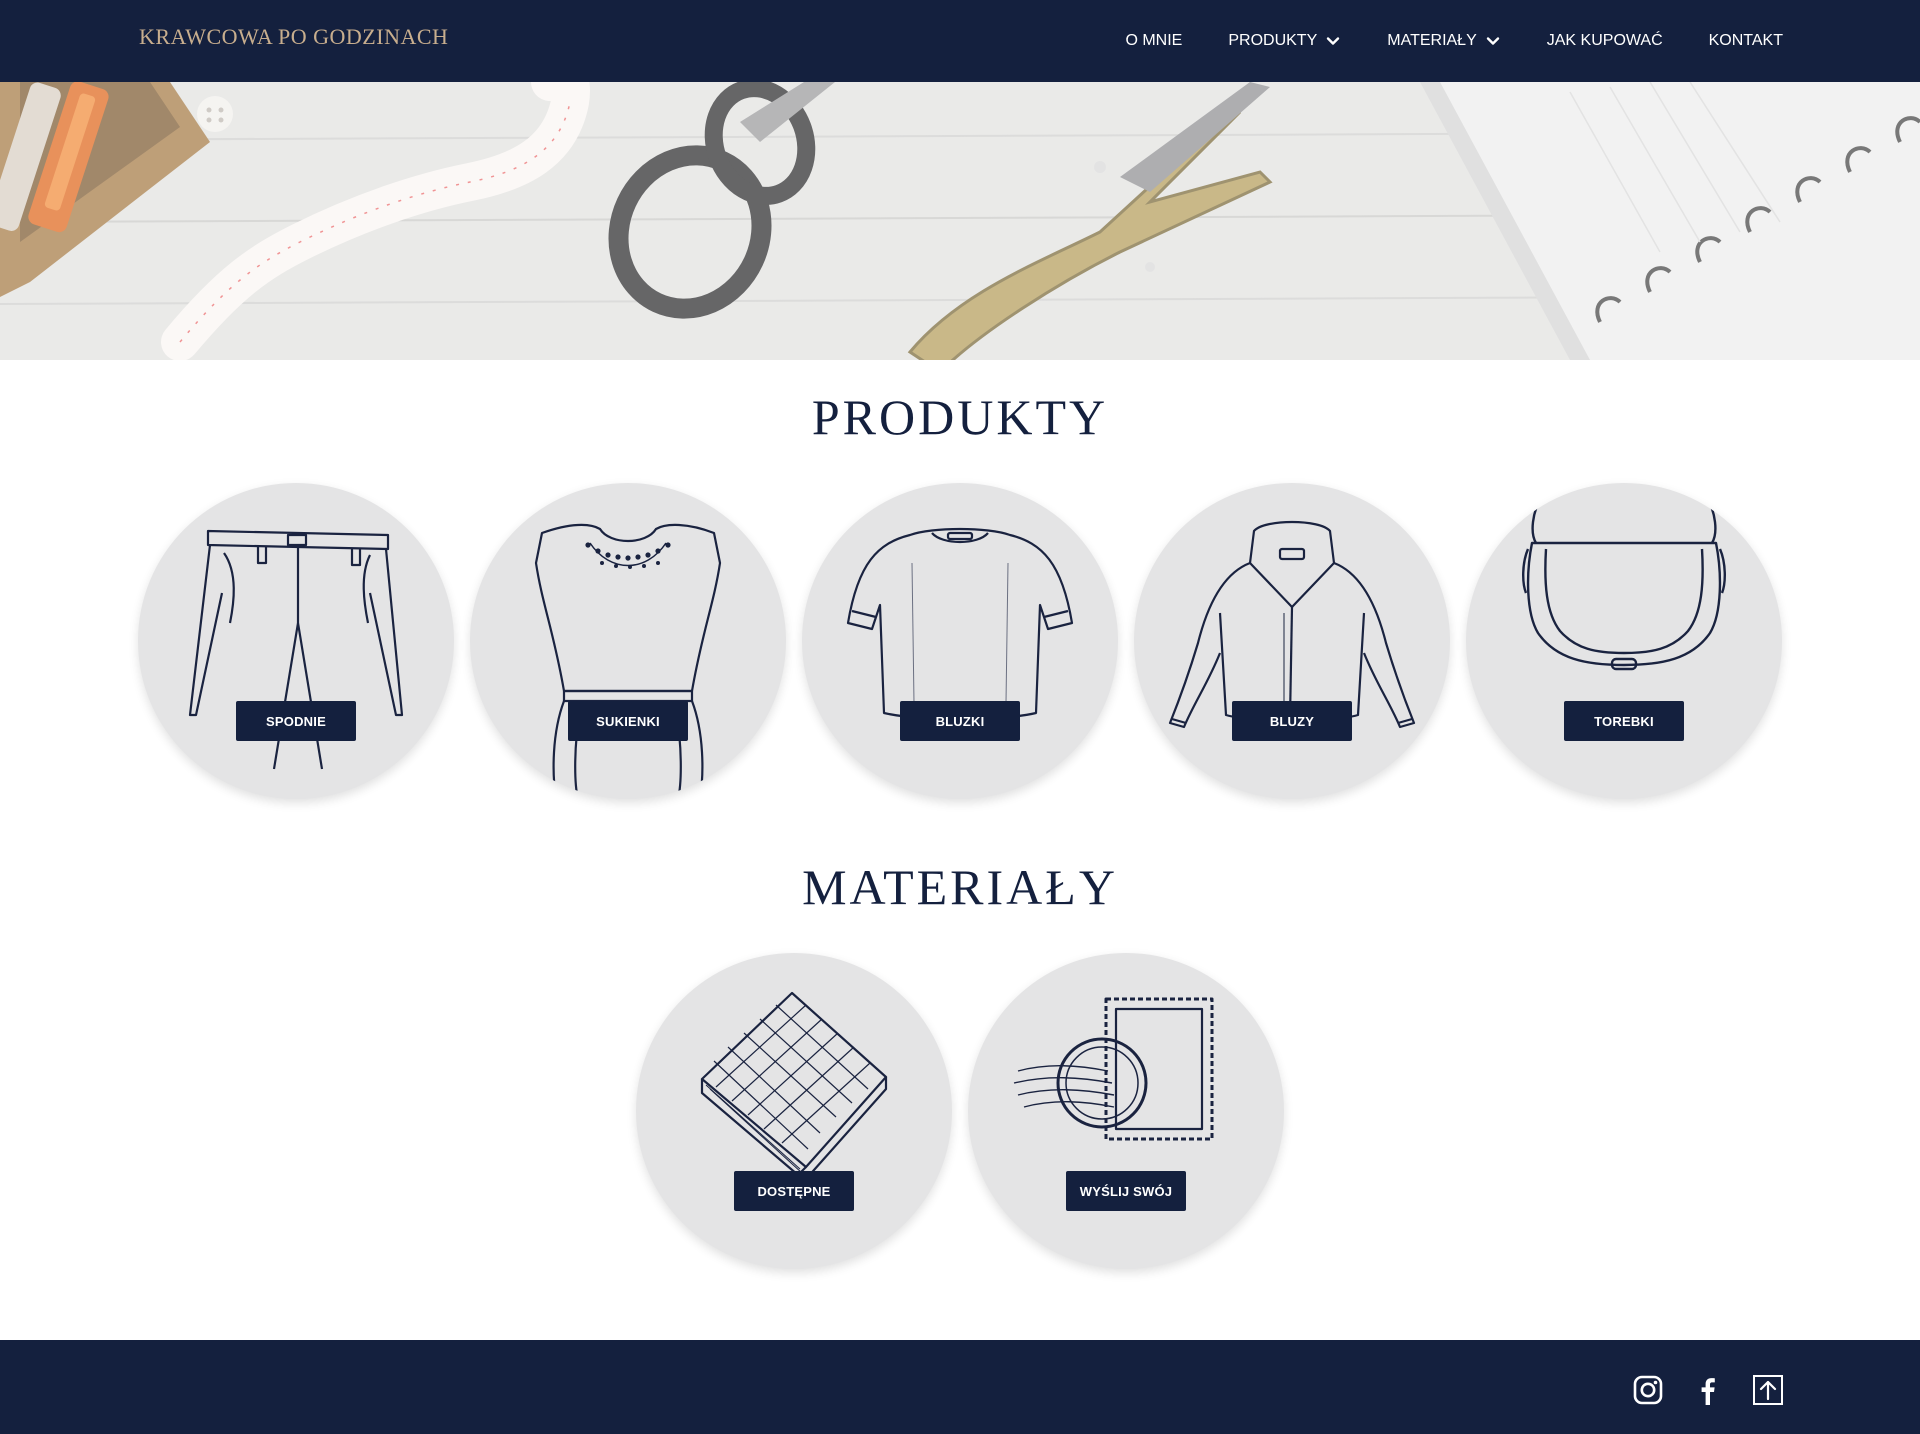 The height and width of the screenshot is (1434, 1920). What do you see at coordinates (794, 1191) in the screenshot?
I see `dostepne-button: DOSTĘPNE` at bounding box center [794, 1191].